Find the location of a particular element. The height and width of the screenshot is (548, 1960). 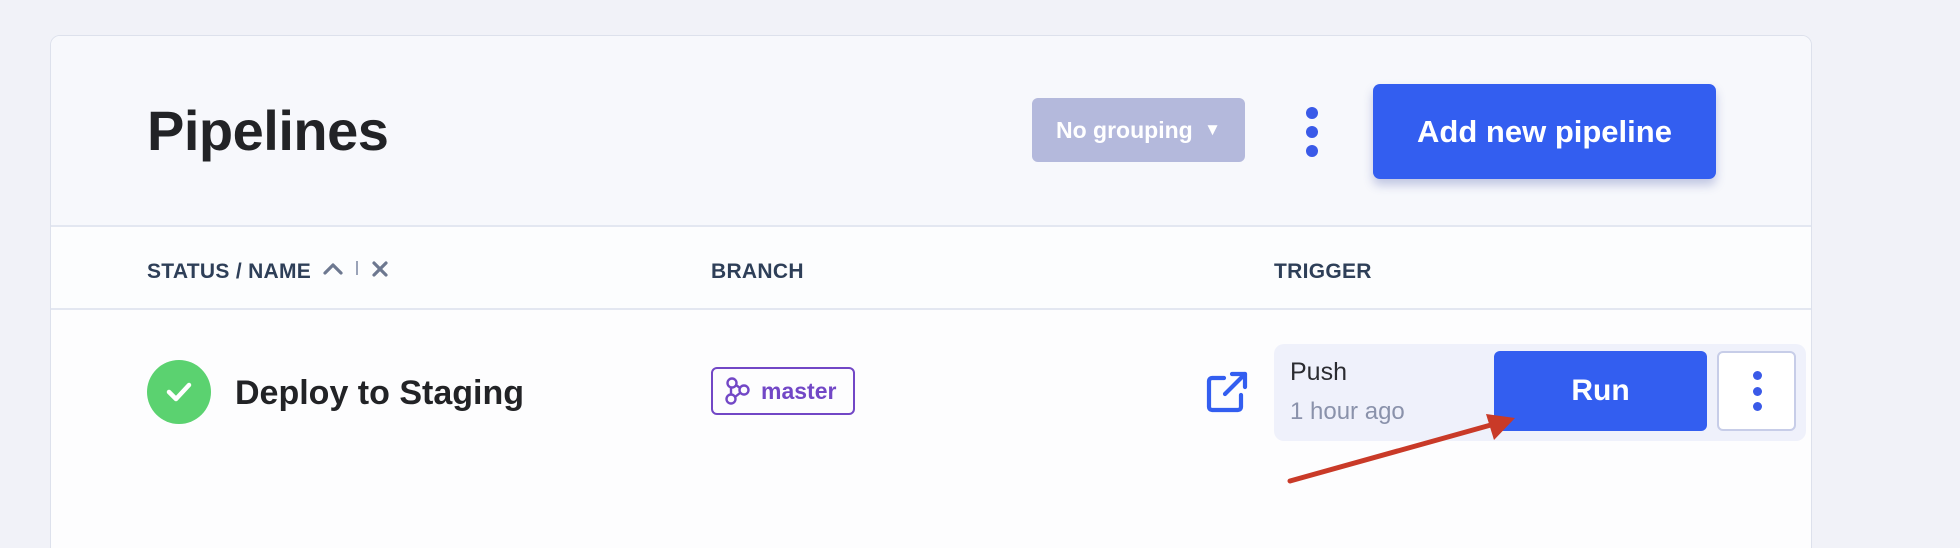

grouping-dropdown: No grouping ▼ is located at coordinates (1138, 130).